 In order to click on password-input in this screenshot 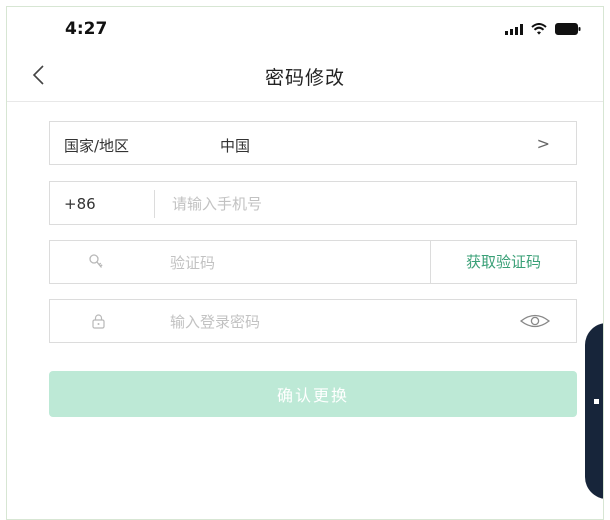, I will do `click(335, 322)`.